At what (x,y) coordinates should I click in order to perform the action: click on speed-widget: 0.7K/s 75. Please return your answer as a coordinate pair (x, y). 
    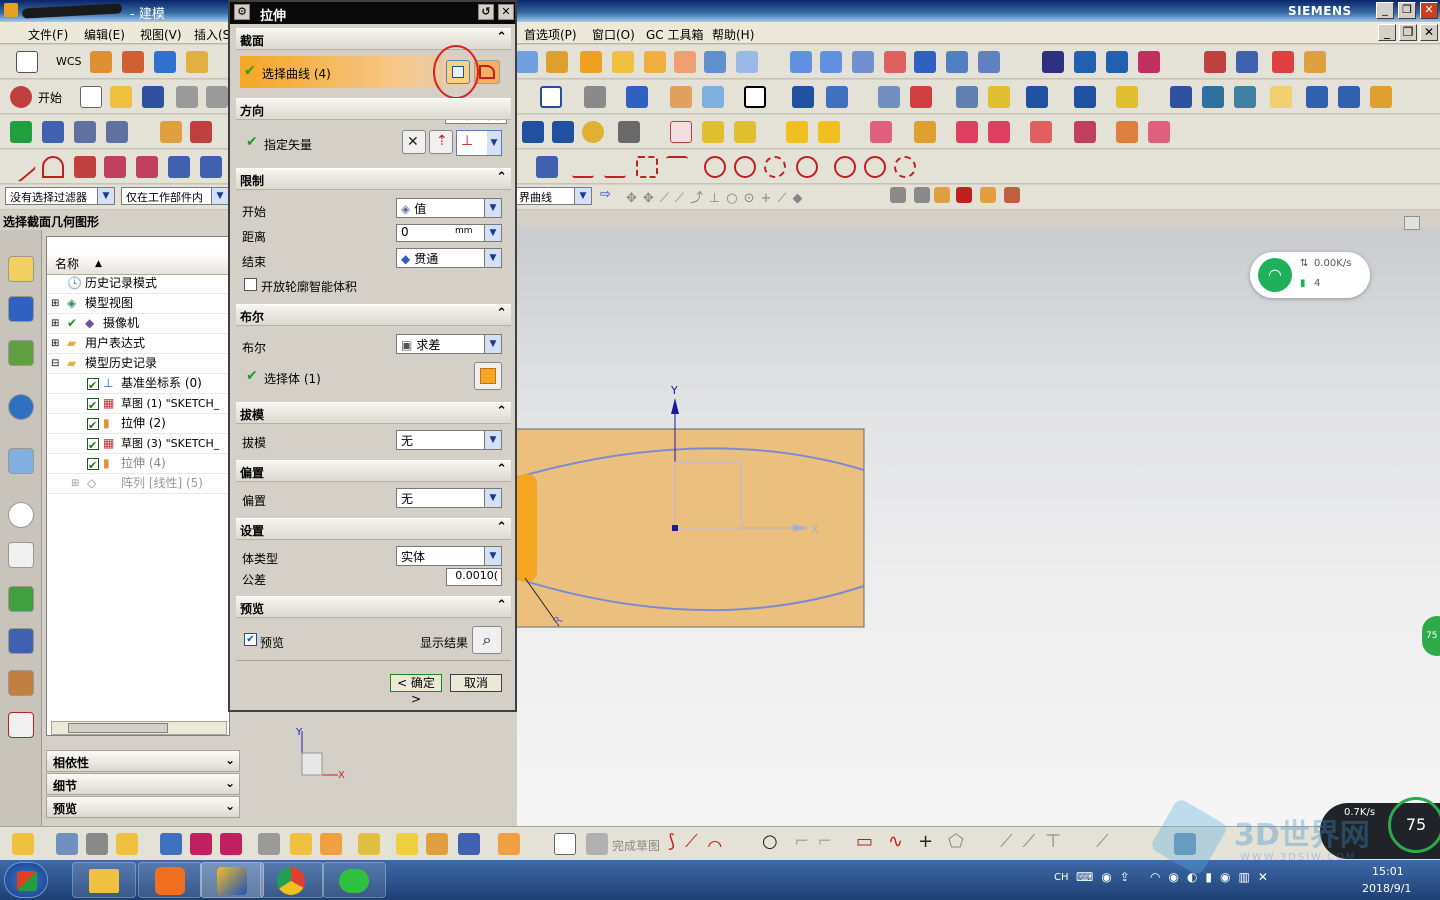
    Looking at the image, I should click on (1380, 828).